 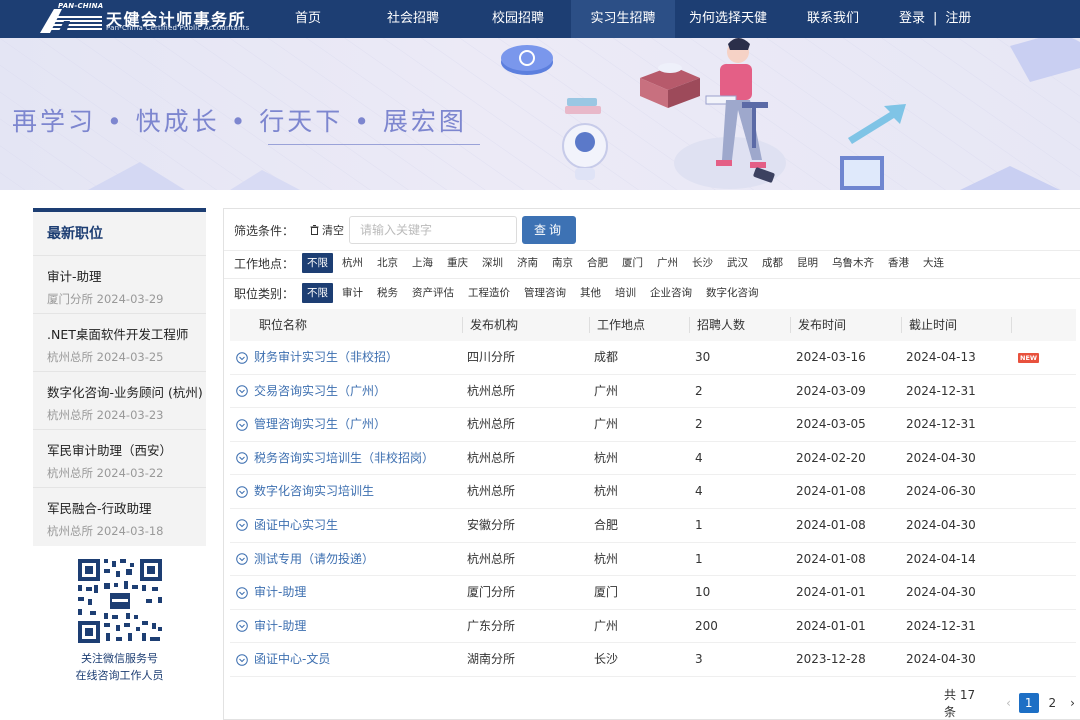 I want to click on job-title-link: 税务咨询实习培训生（非校招岗）, so click(x=335, y=458).